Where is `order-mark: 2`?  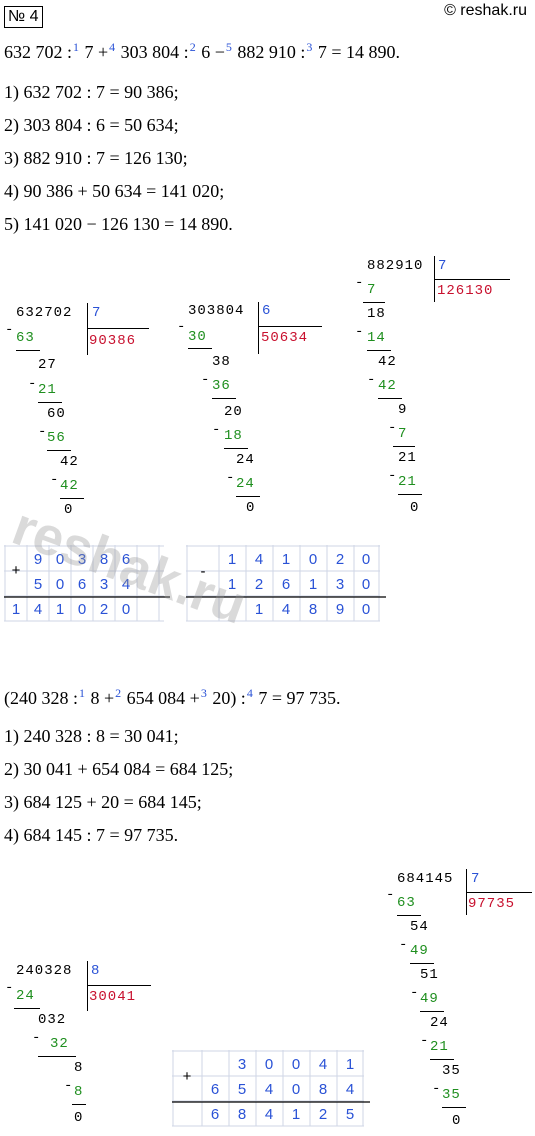
order-mark: 2 is located at coordinates (118, 693).